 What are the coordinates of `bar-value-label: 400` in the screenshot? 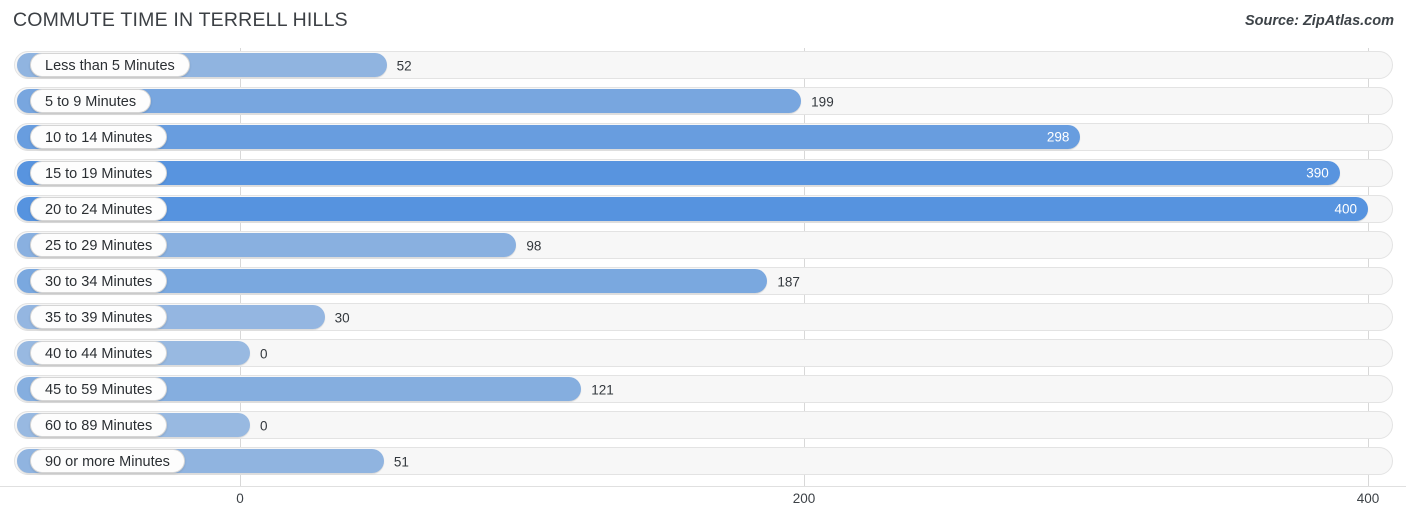 It's located at (1345, 209).